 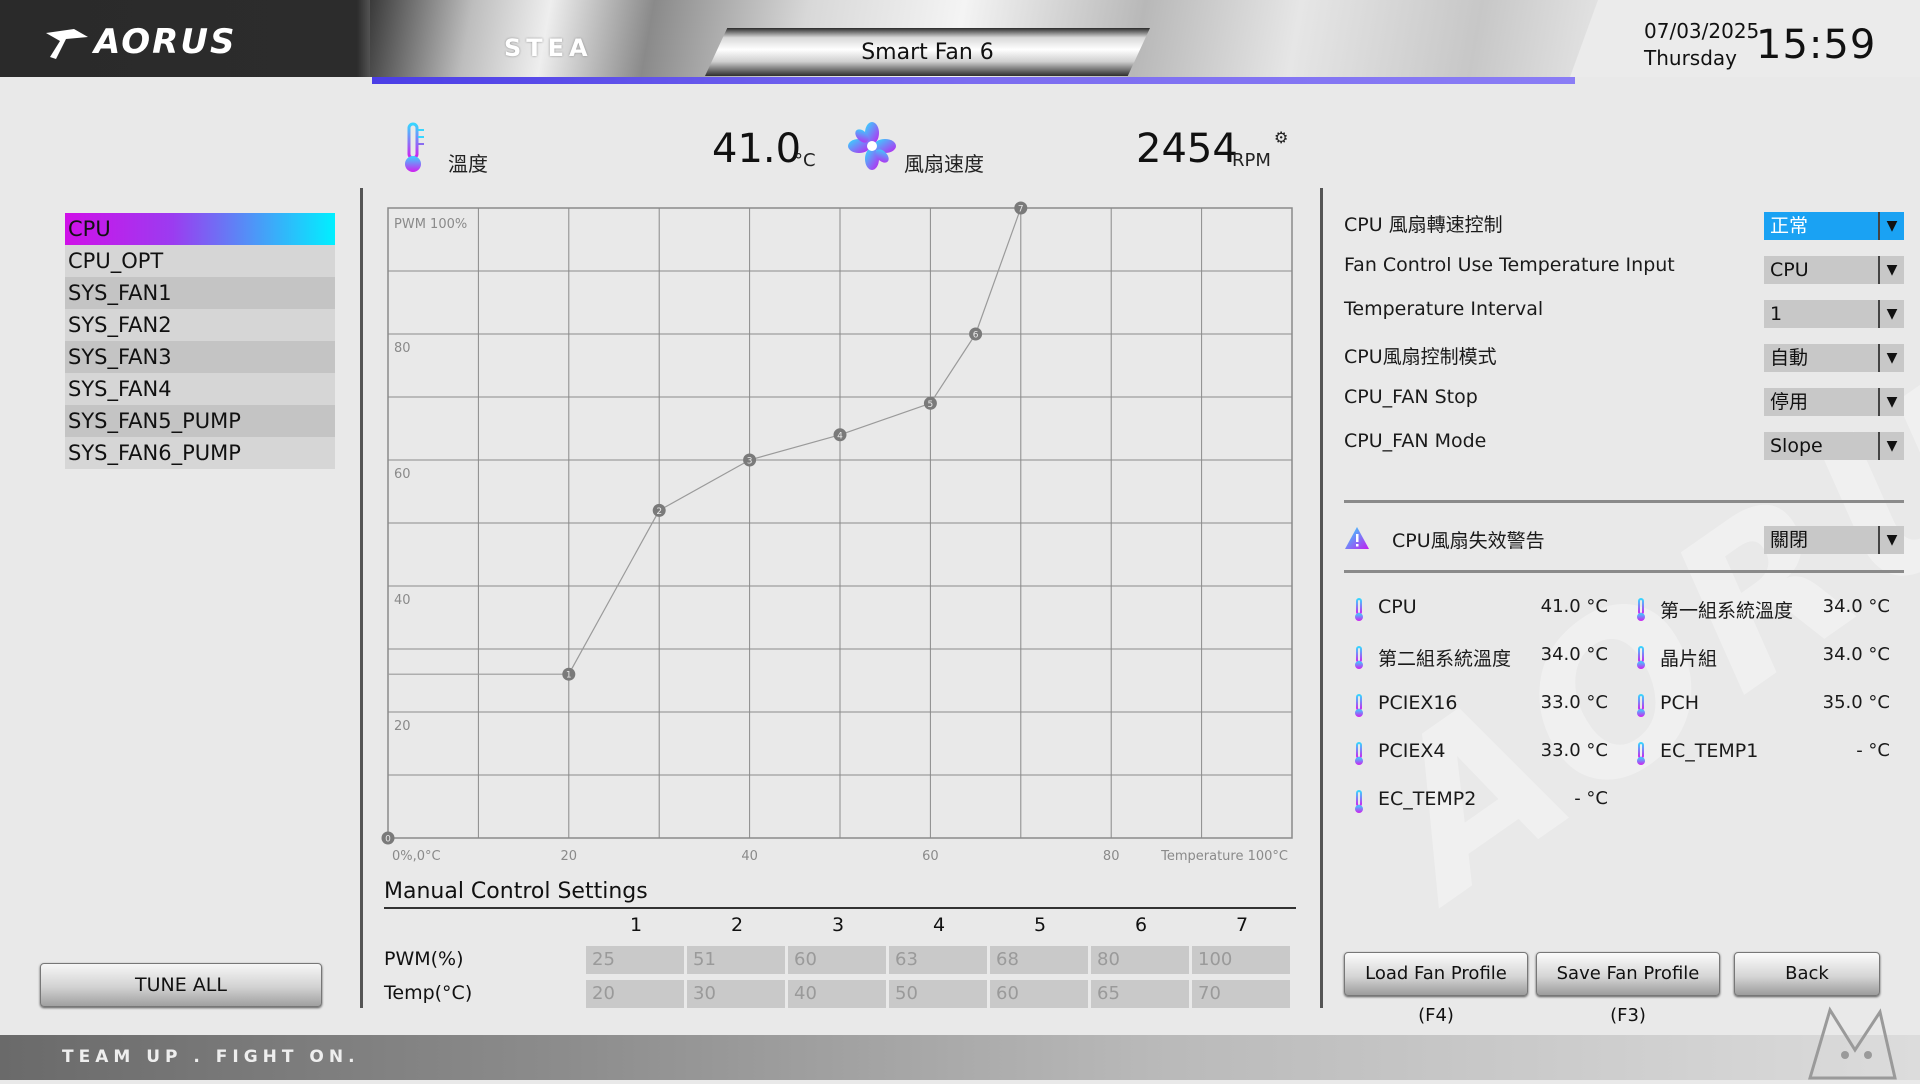 What do you see at coordinates (569, 676) in the screenshot?
I see `curve-point-label: 1` at bounding box center [569, 676].